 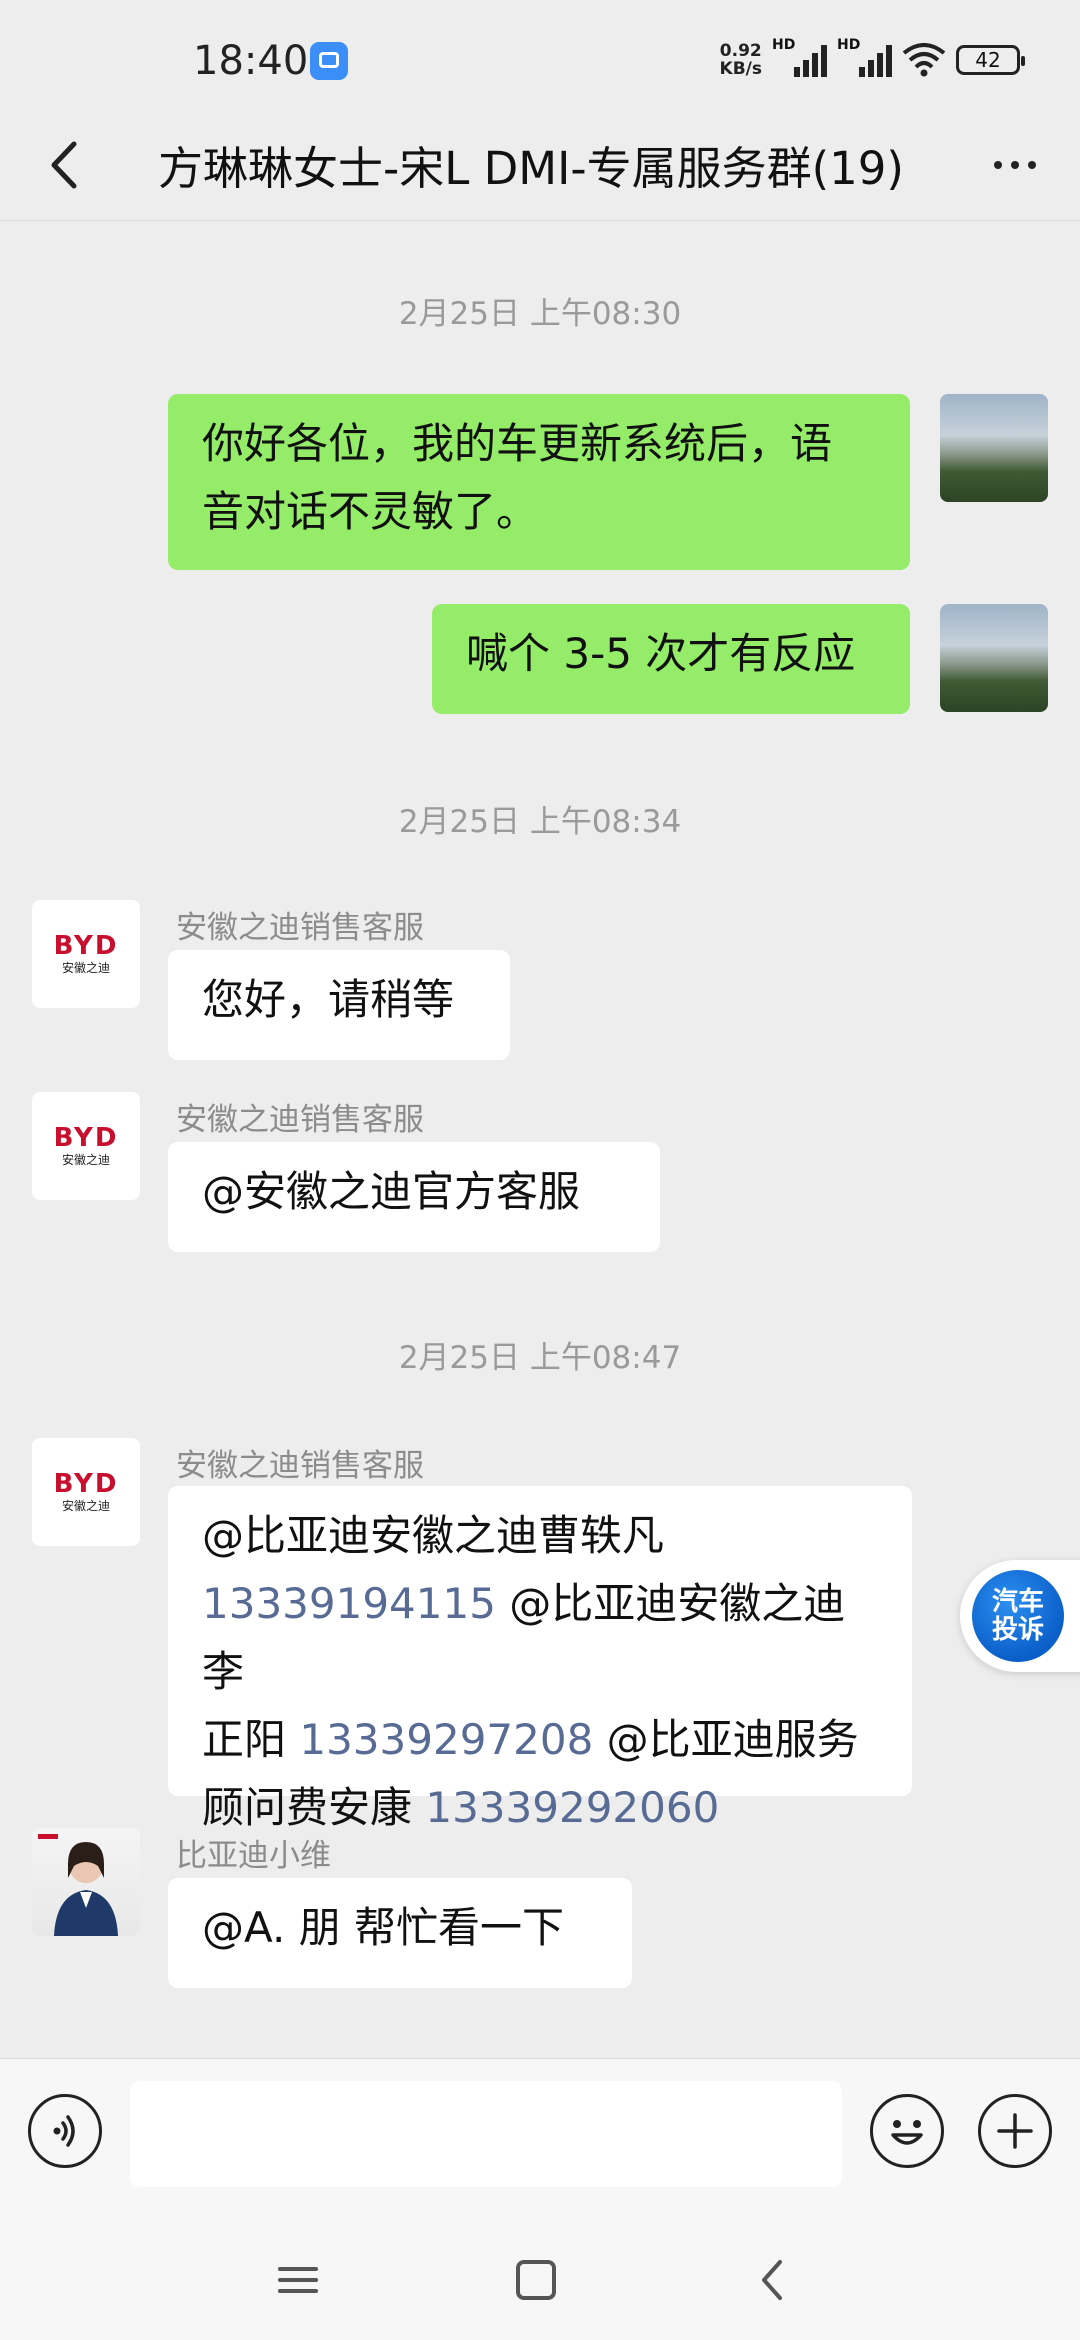 I want to click on menu-icon, so click(x=298, y=2280).